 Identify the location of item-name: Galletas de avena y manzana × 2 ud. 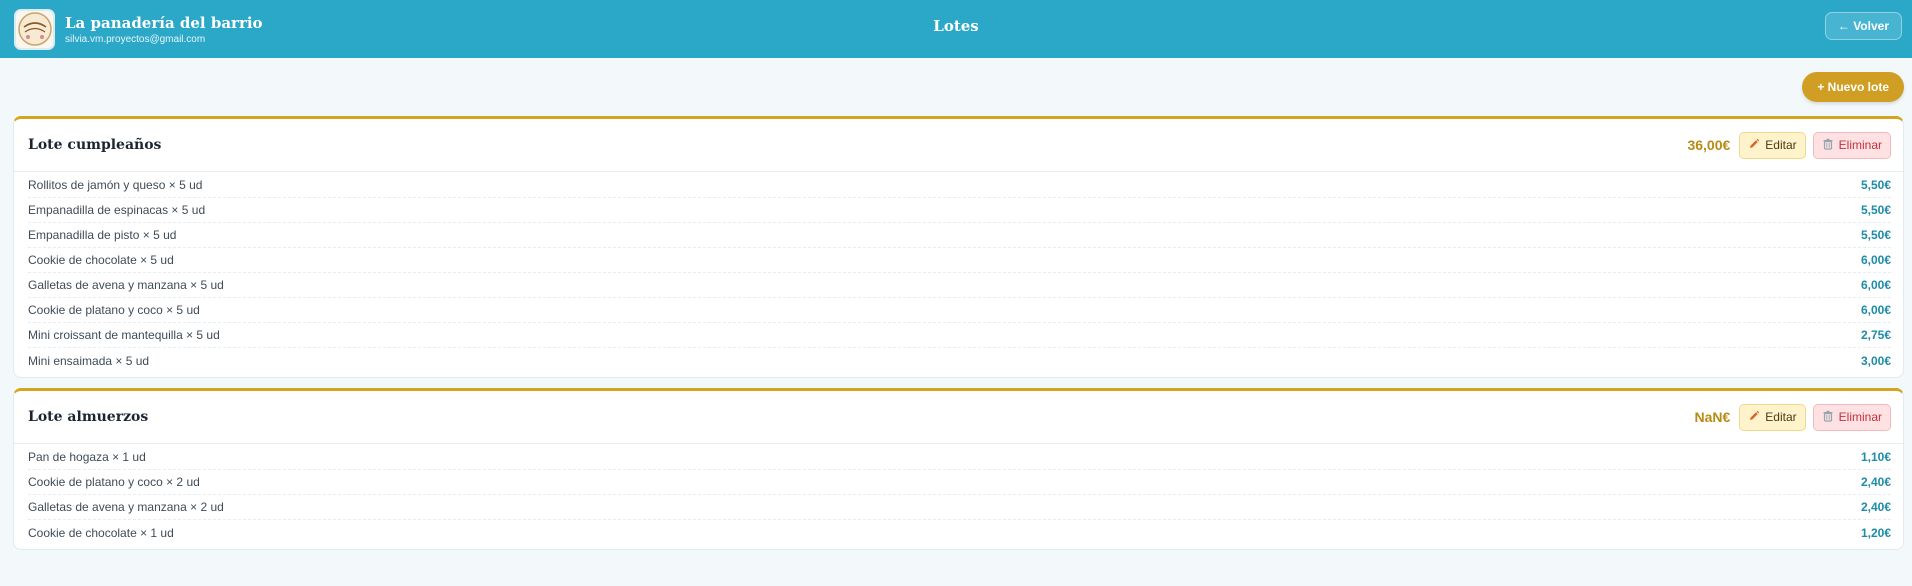
(126, 507).